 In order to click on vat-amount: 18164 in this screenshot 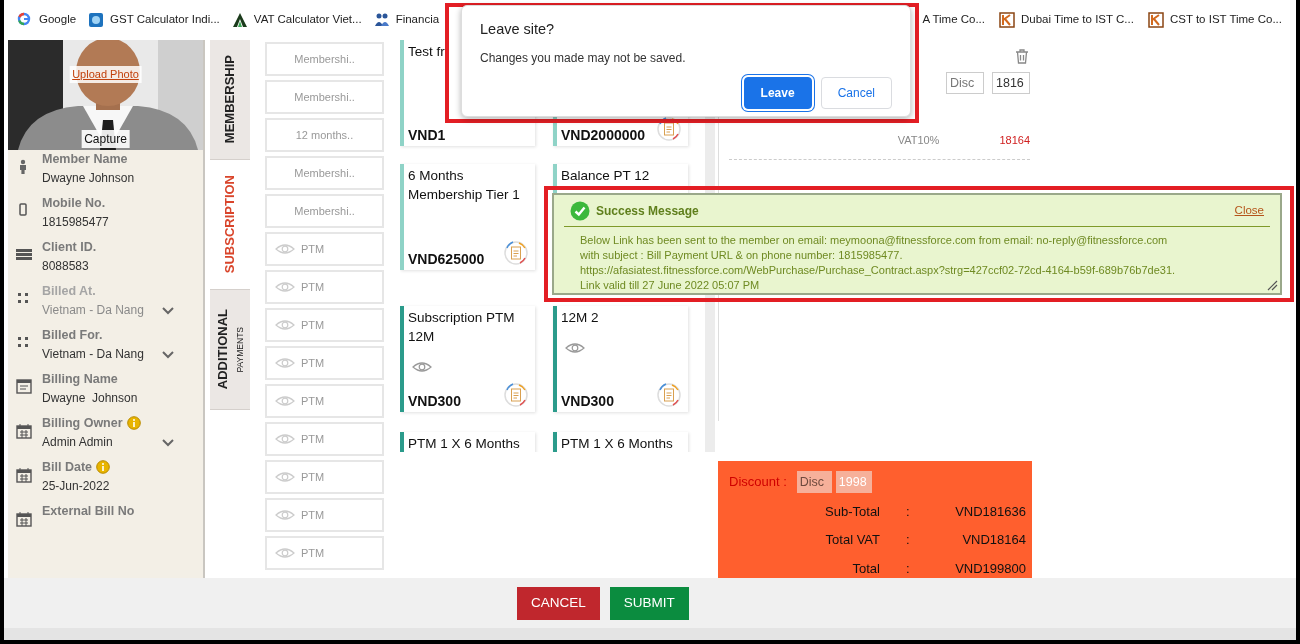, I will do `click(1014, 140)`.